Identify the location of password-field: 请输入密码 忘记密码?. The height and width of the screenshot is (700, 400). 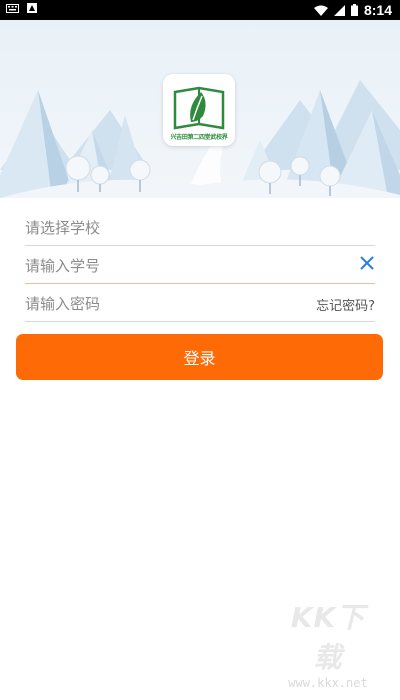
(200, 302).